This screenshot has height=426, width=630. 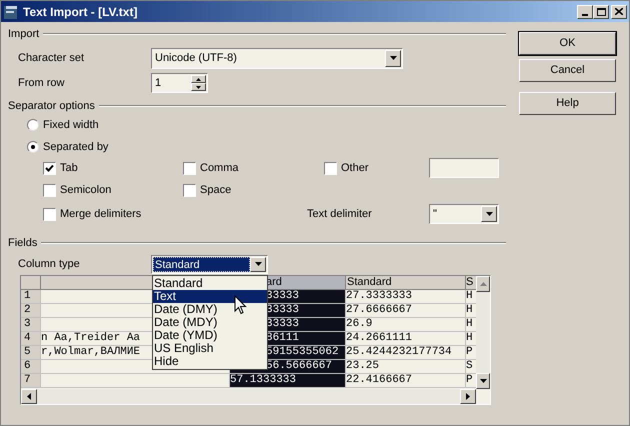 What do you see at coordinates (42, 83) in the screenshot?
I see `field-label: From row` at bounding box center [42, 83].